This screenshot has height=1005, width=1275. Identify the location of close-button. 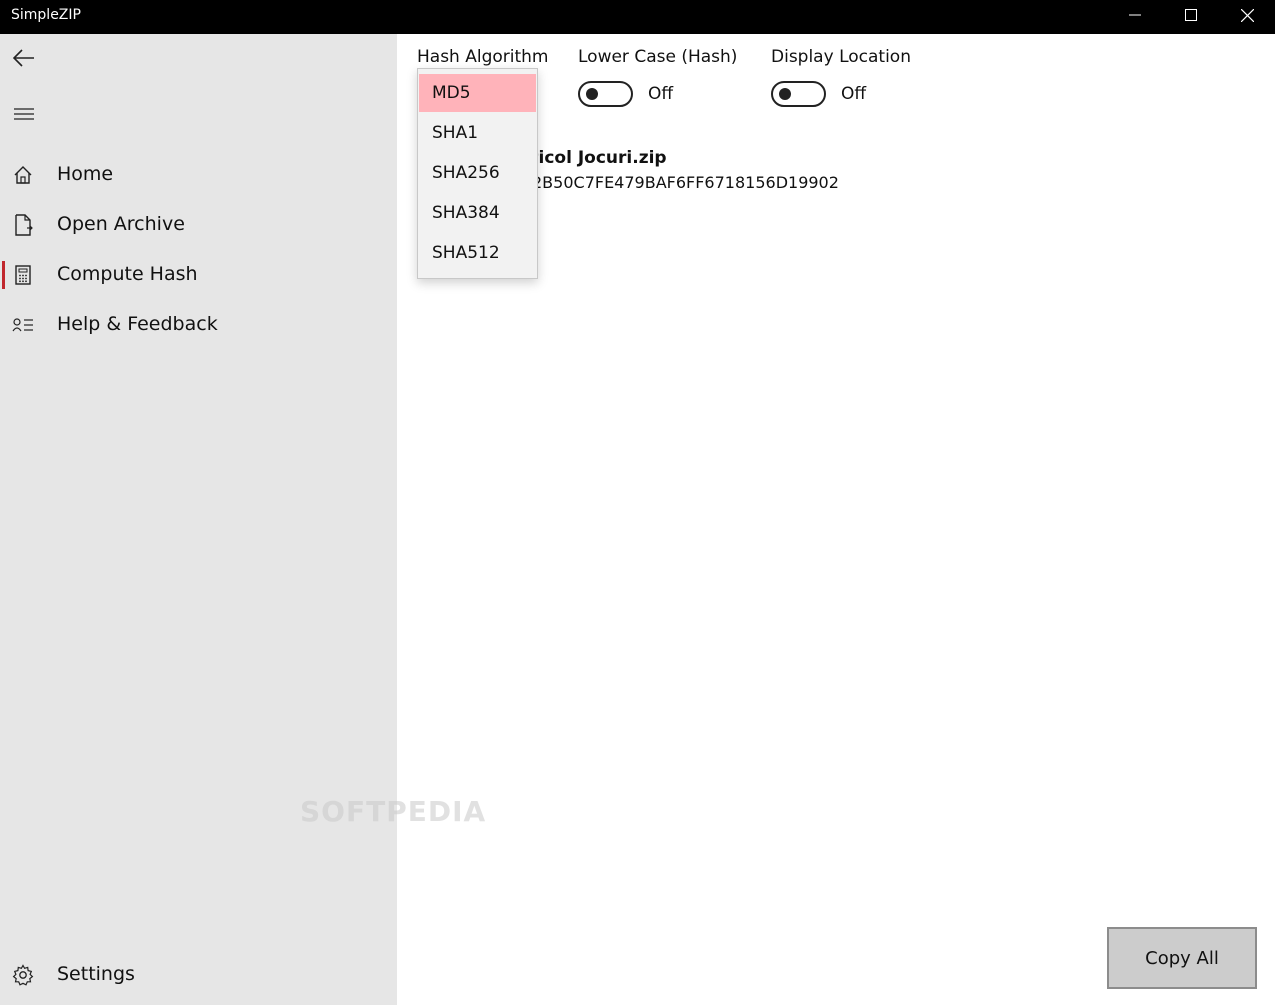
(1247, 15).